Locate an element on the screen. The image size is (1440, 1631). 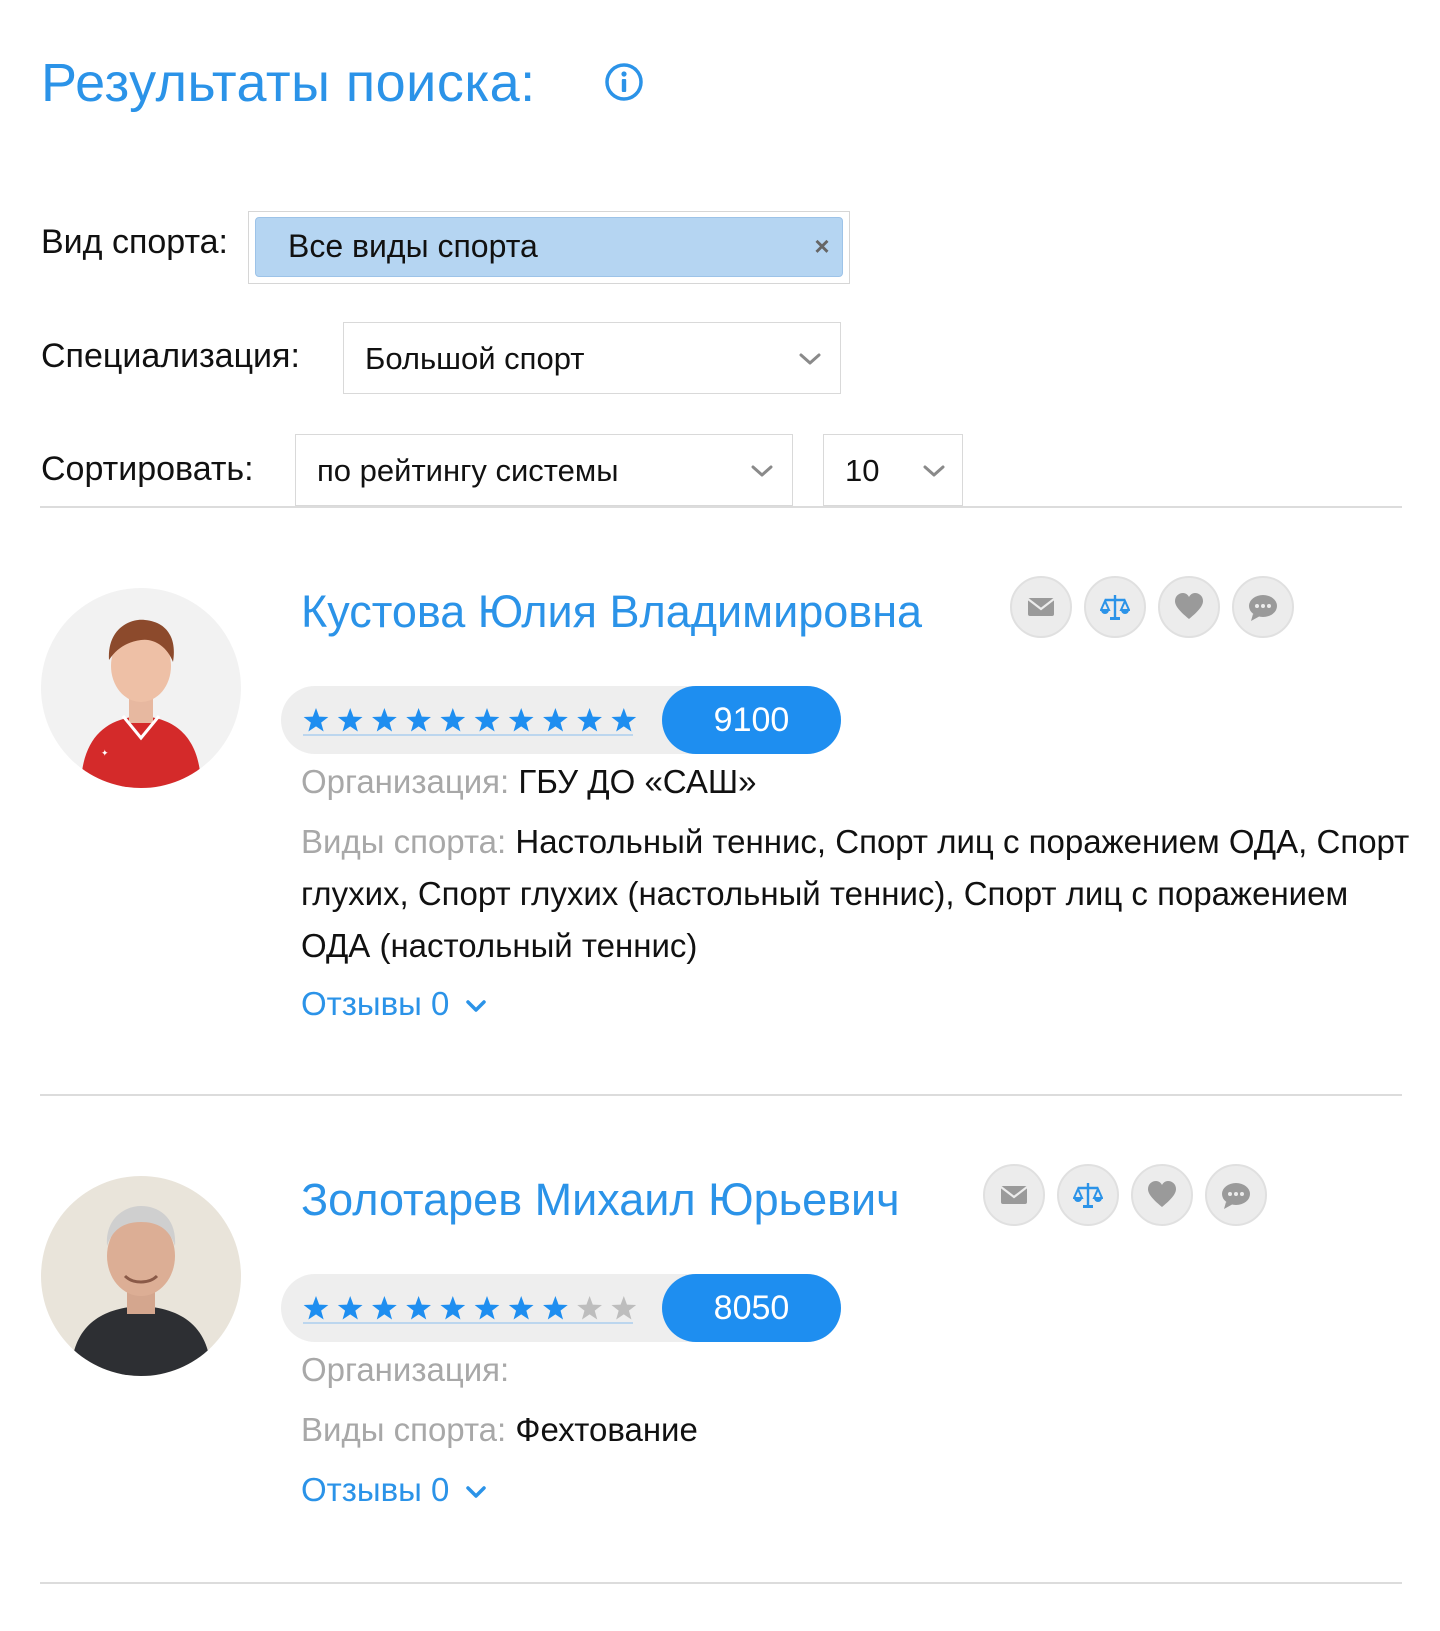
athlete-name-link: Золотарев Михаил Юрьевич is located at coordinates (600, 1200).